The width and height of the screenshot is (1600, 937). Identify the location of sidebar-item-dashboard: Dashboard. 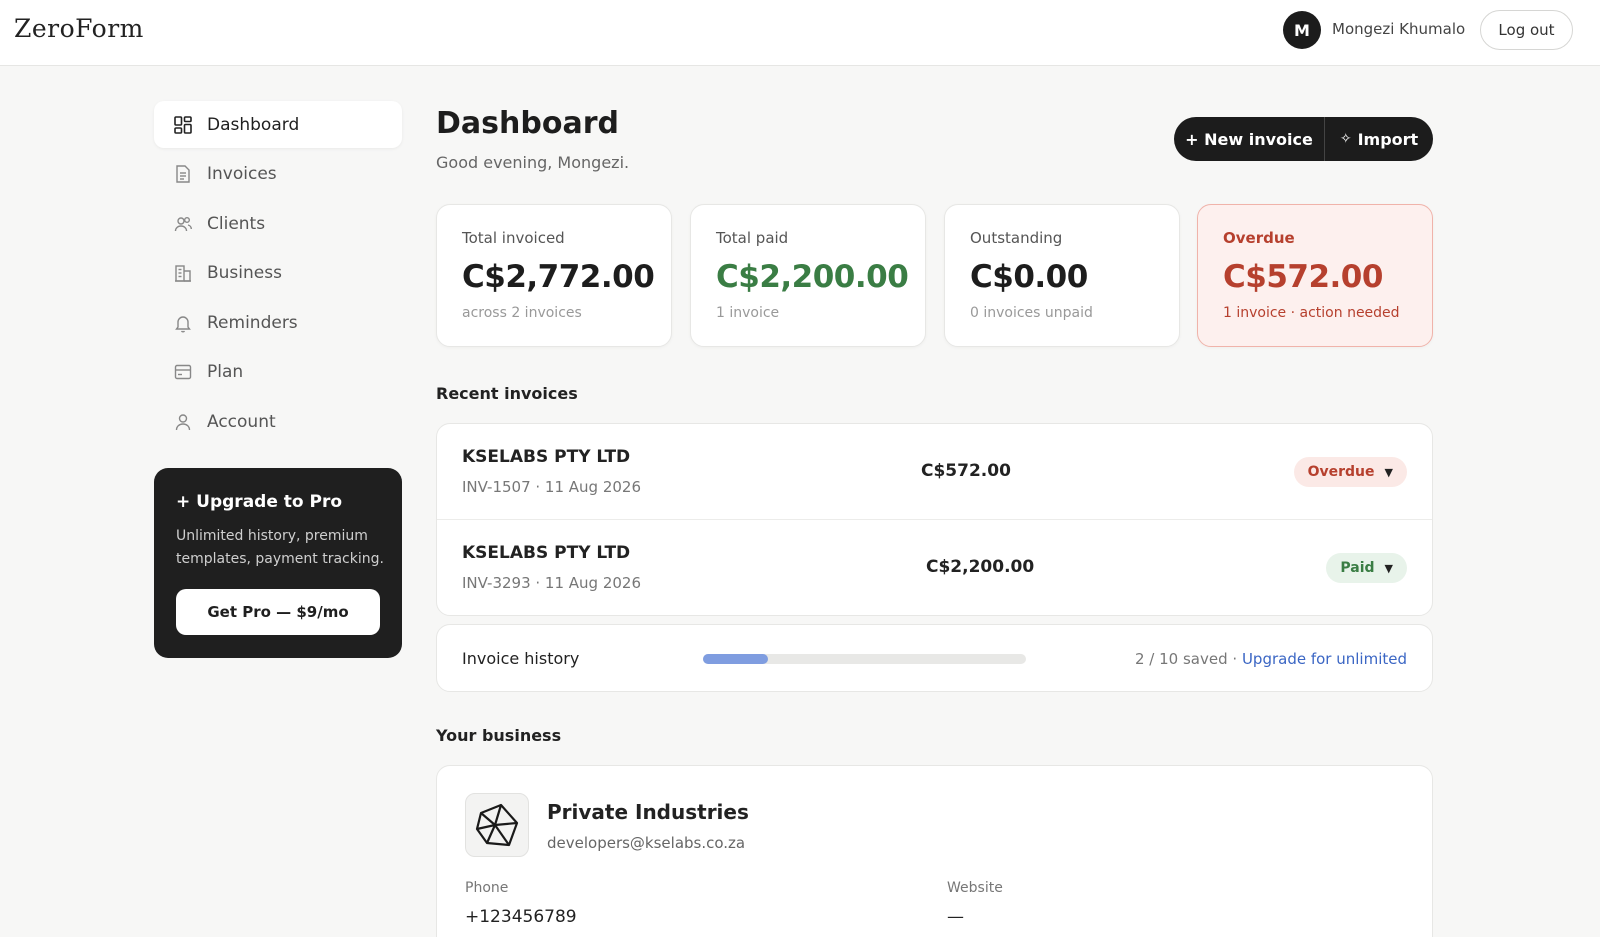
(278, 124).